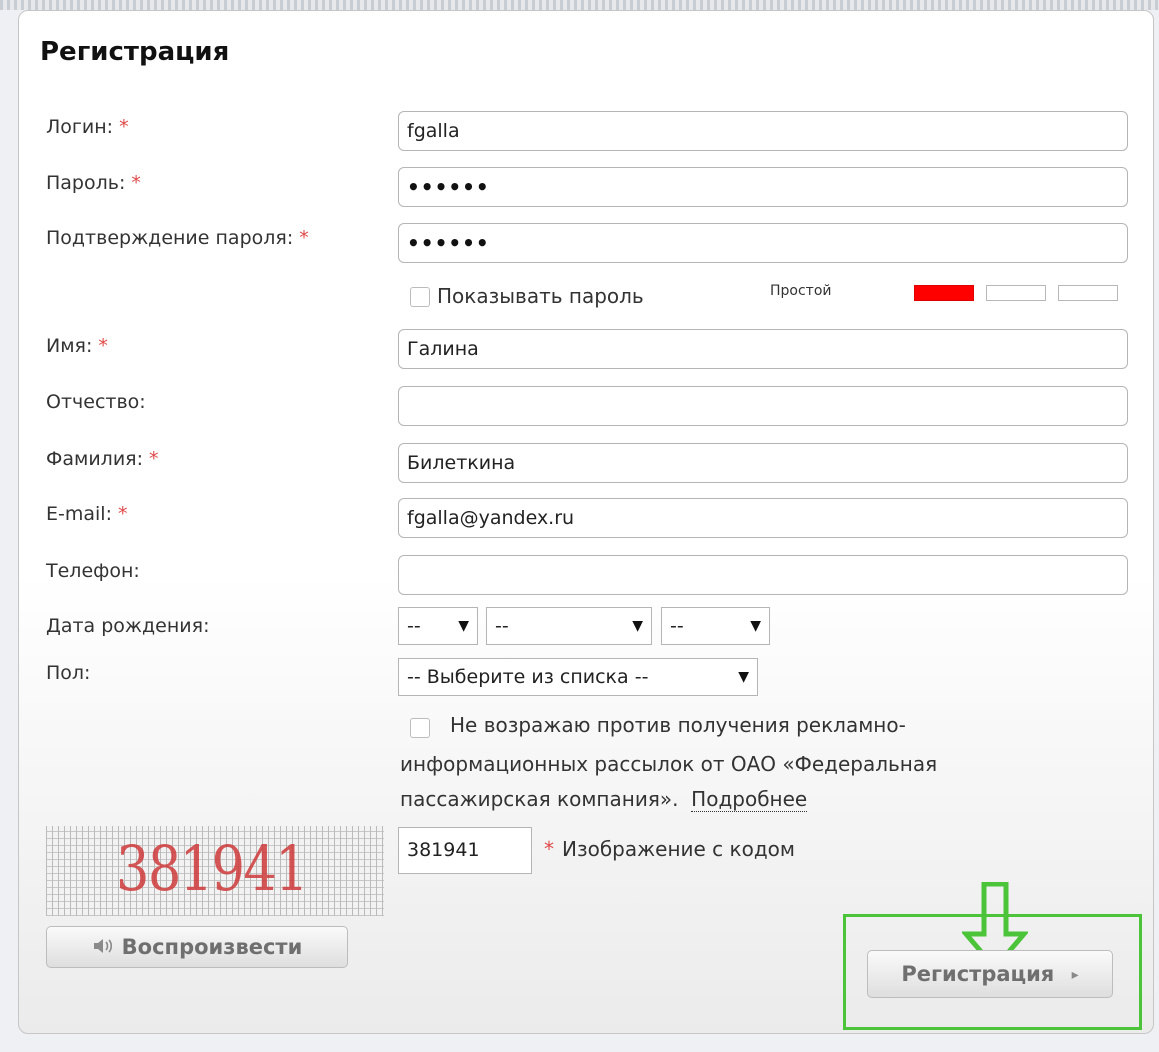  I want to click on consent-checkbox, so click(420, 728).